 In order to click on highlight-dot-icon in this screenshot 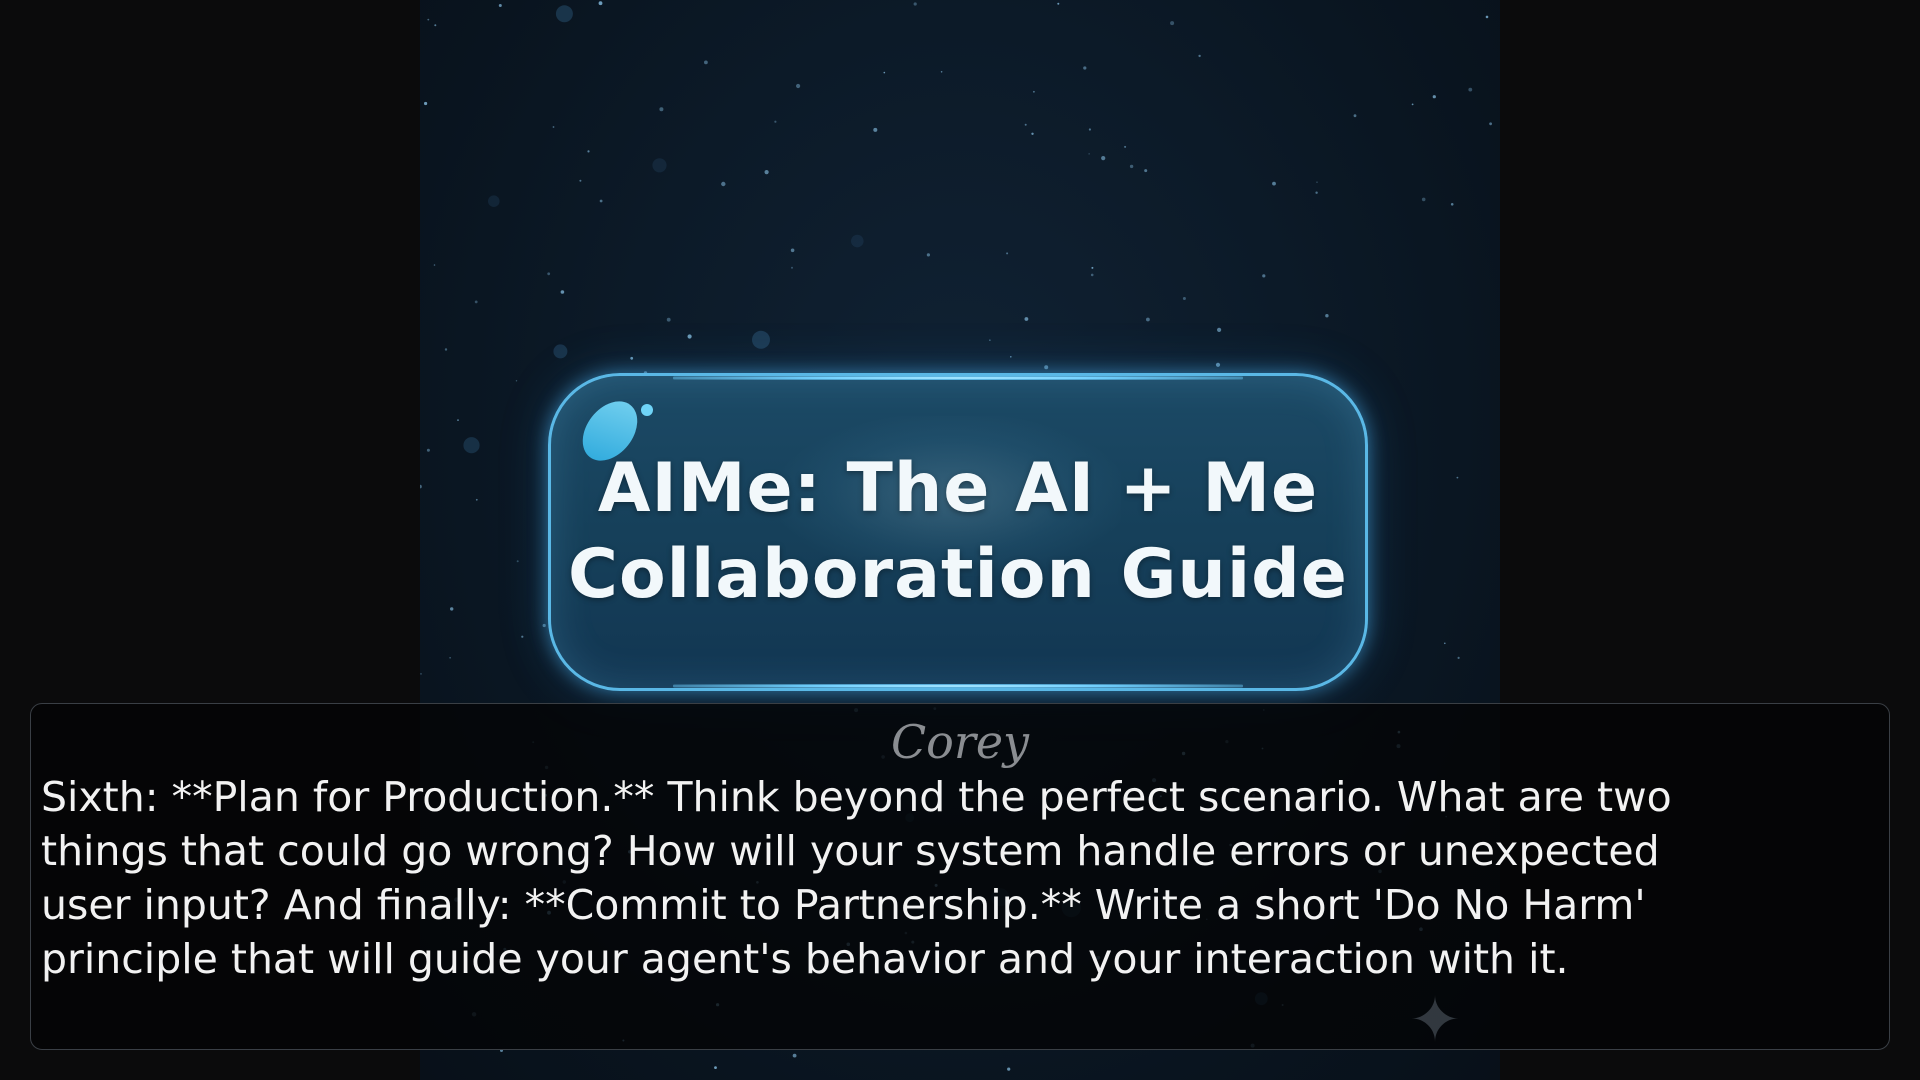, I will do `click(647, 410)`.